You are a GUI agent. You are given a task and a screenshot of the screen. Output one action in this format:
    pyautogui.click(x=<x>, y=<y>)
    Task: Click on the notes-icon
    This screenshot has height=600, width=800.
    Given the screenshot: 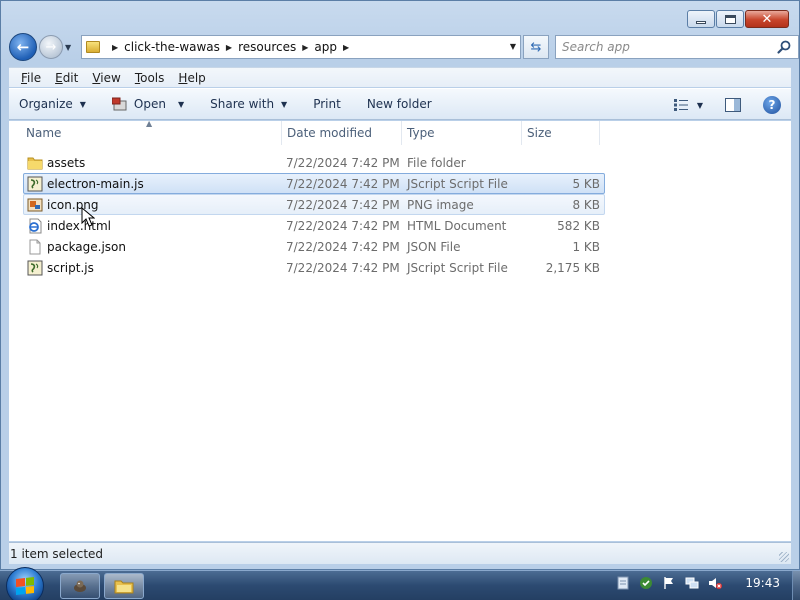 What is the action you would take?
    pyautogui.click(x=623, y=583)
    